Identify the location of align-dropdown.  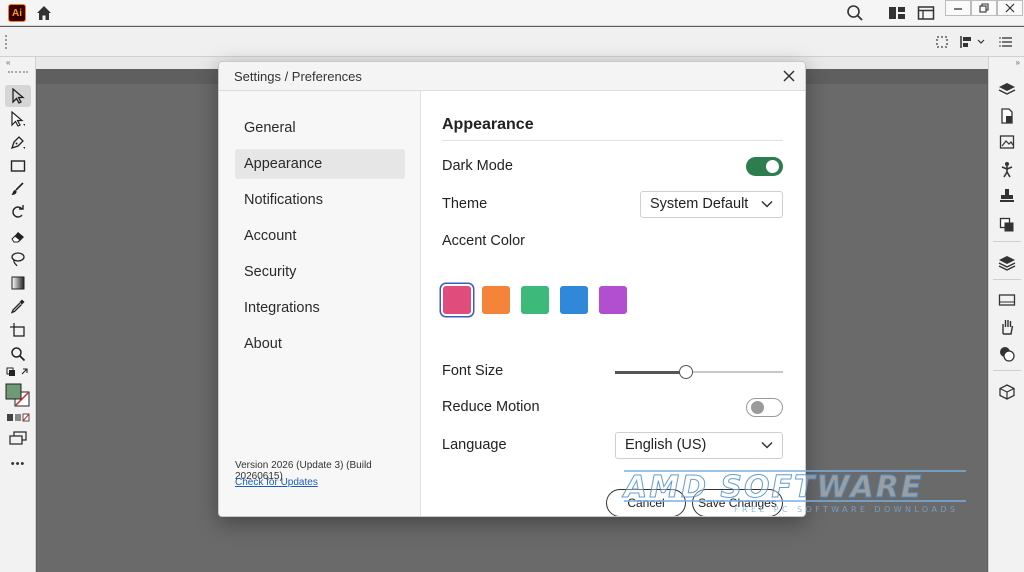
(972, 42).